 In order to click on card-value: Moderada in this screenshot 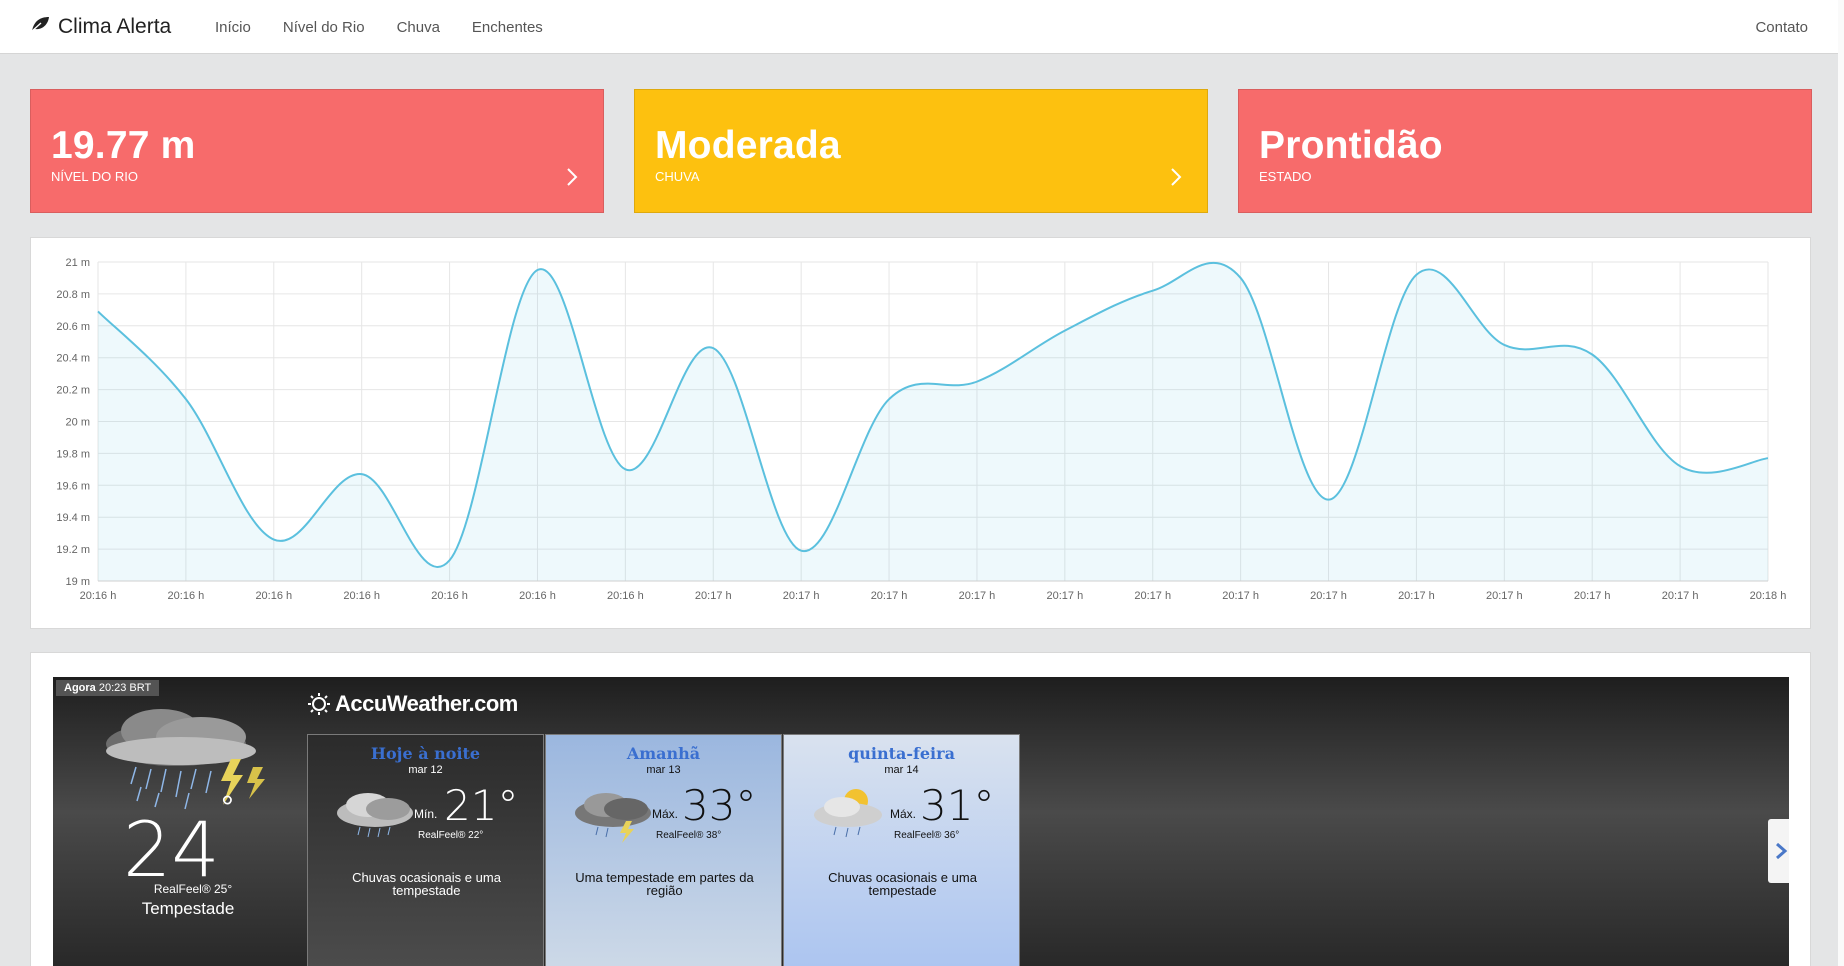, I will do `click(748, 145)`.